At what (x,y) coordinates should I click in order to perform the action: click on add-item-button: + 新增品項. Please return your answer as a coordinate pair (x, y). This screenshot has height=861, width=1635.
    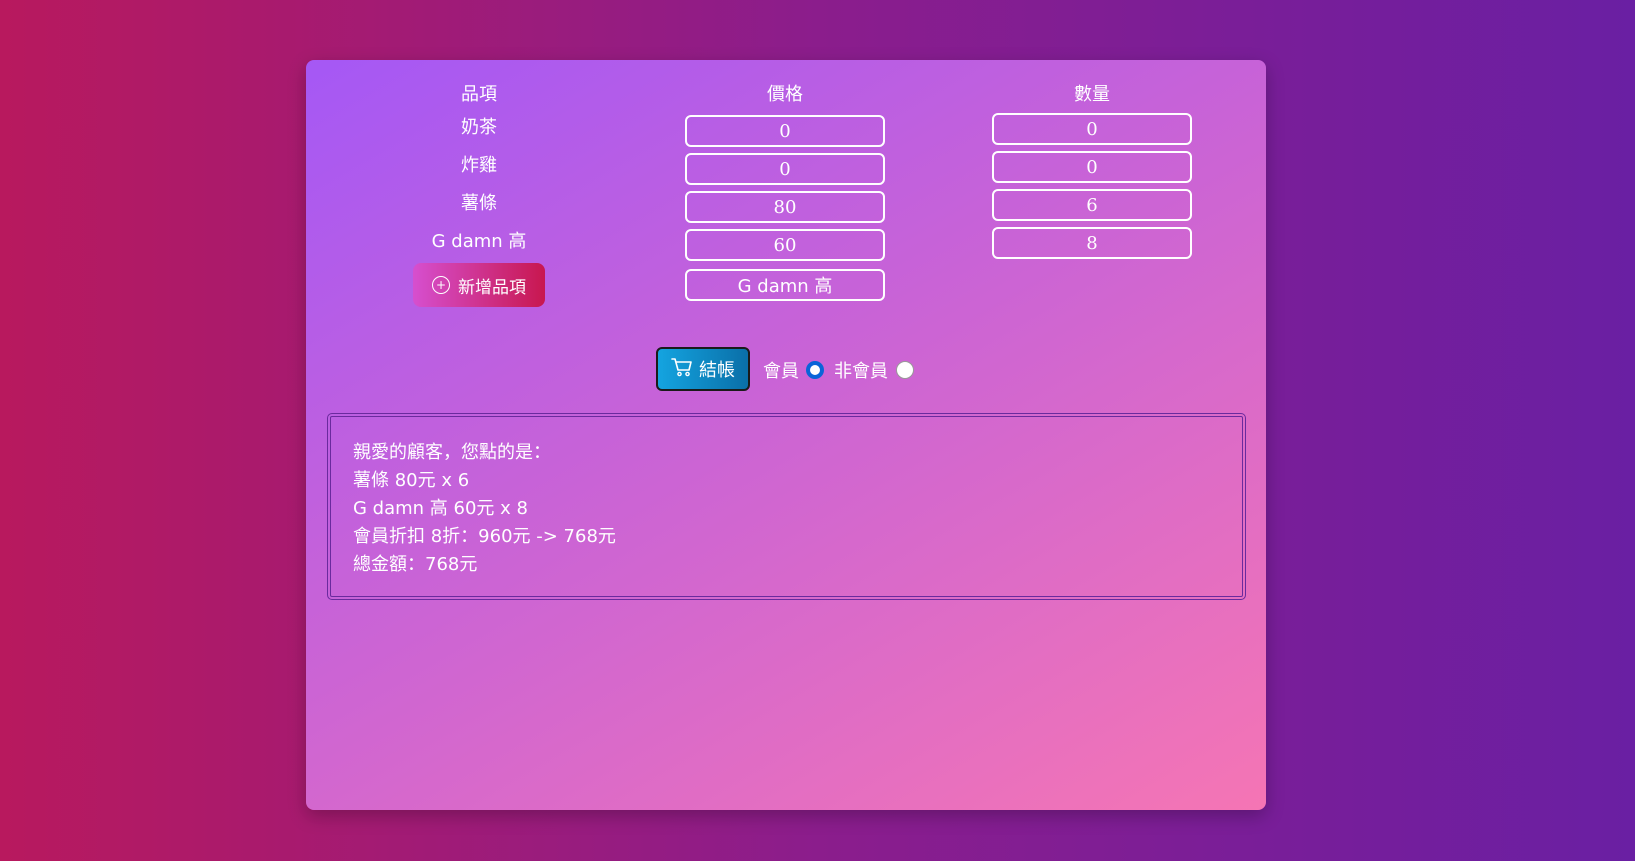
    Looking at the image, I should click on (479, 285).